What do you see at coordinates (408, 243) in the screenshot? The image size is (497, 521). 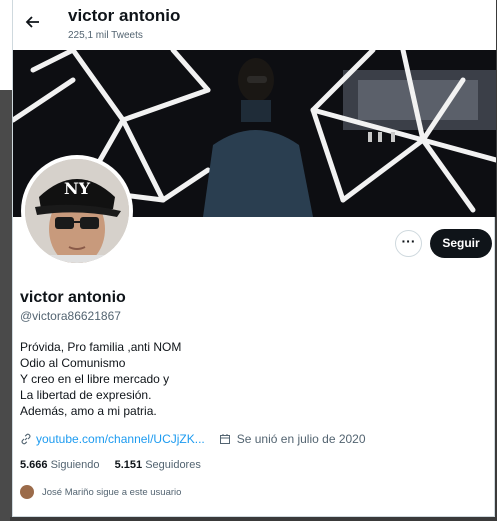 I see `more-options-button: ···` at bounding box center [408, 243].